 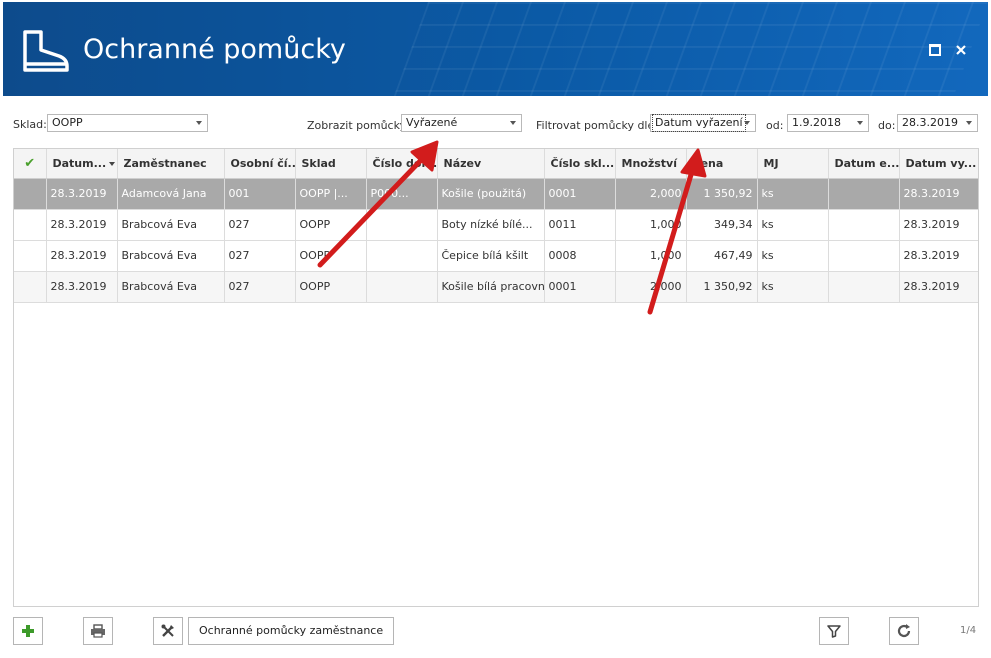 I want to click on col-mj: MJ, so click(x=793, y=164).